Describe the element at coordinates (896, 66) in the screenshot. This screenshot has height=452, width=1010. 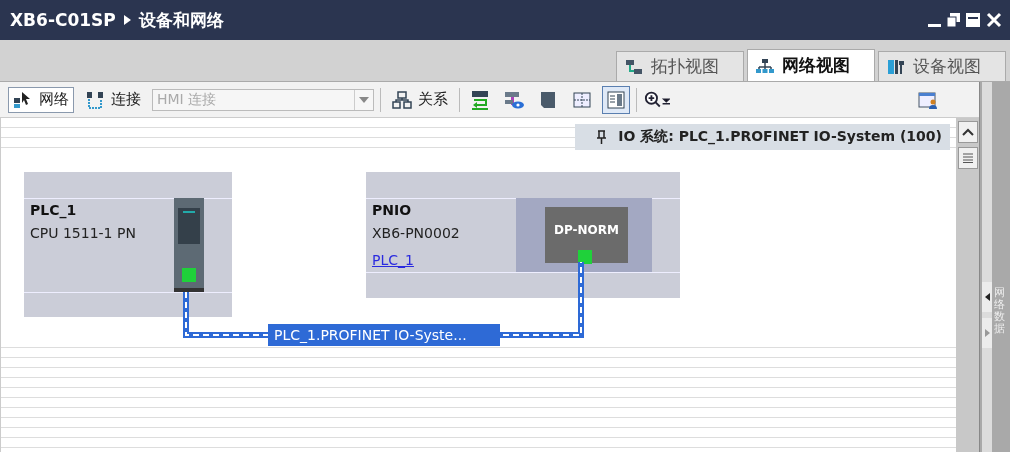
I see `device-icon` at that location.